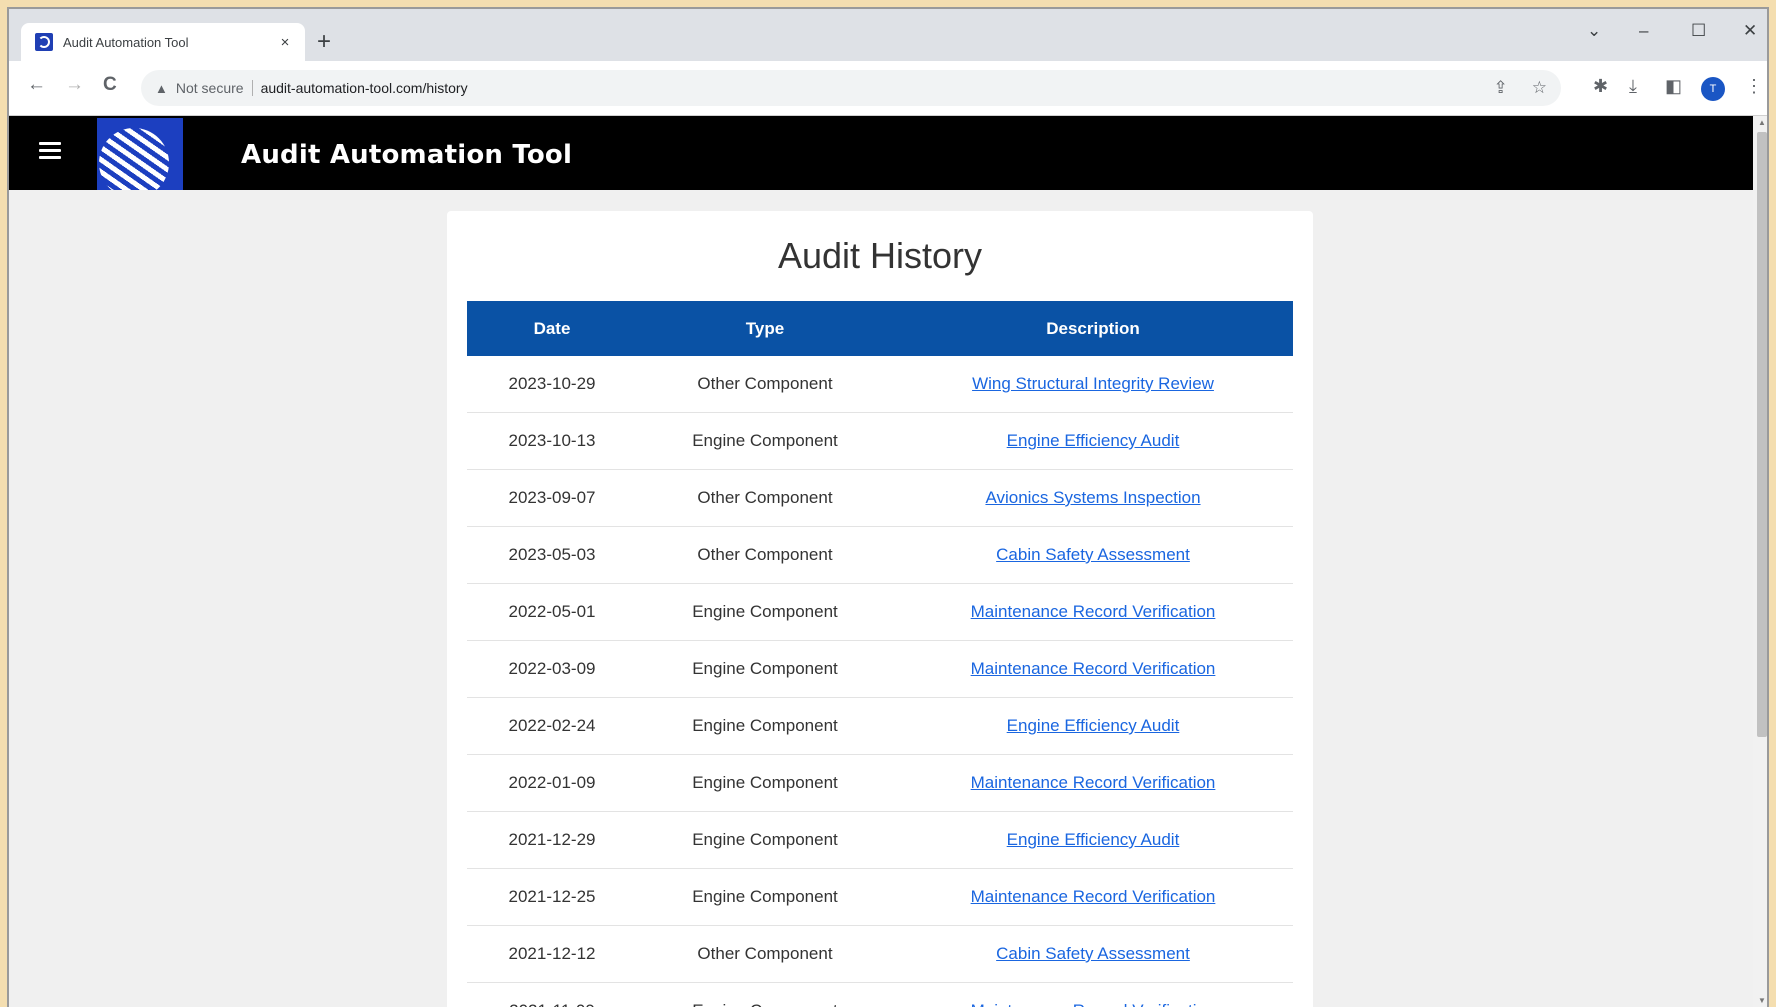  What do you see at coordinates (161, 88) in the screenshot?
I see `warning-icon: ▲` at bounding box center [161, 88].